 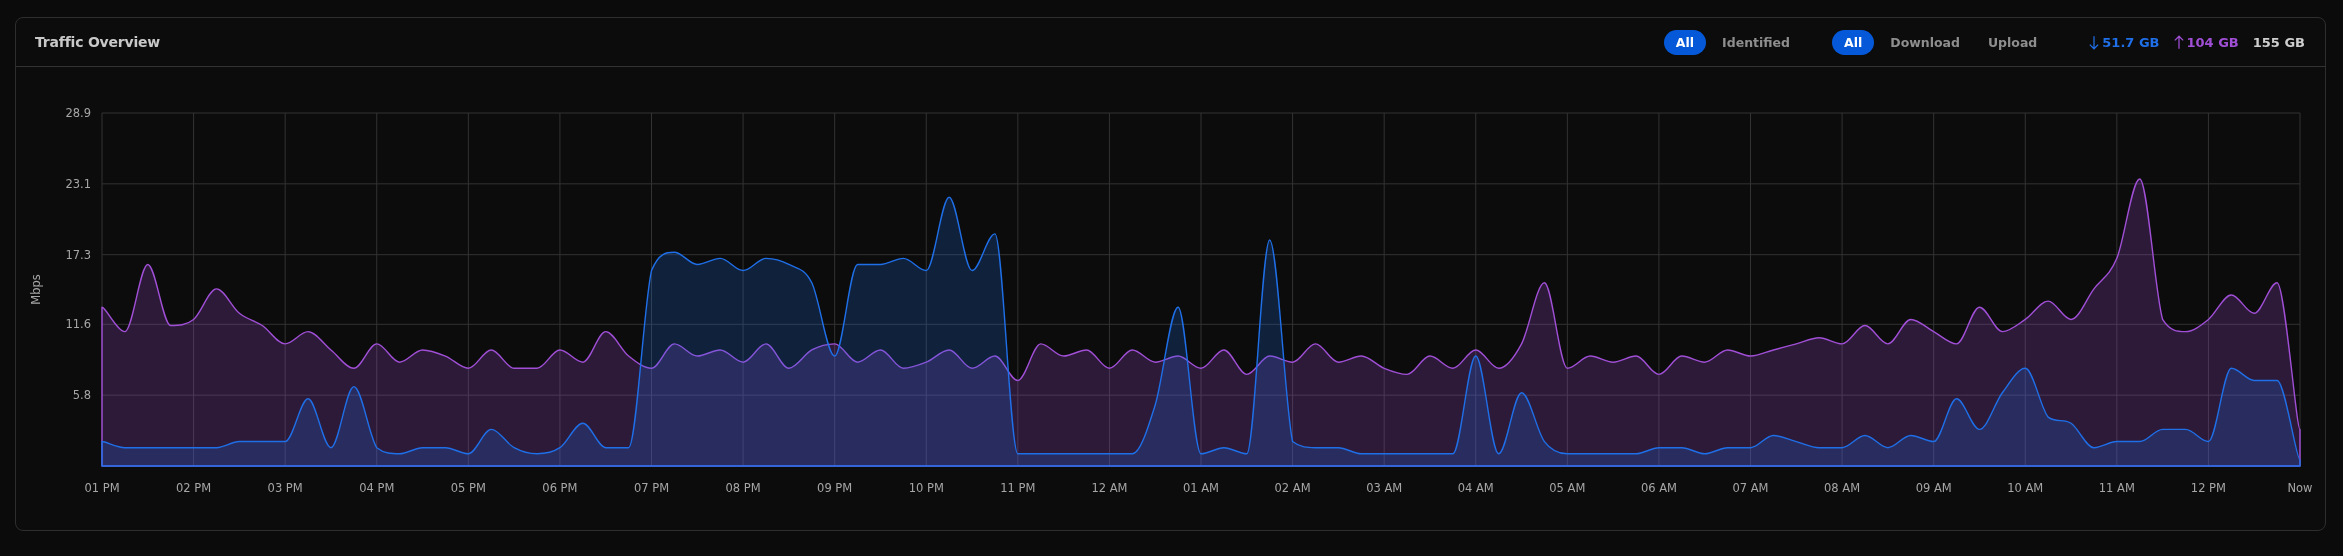 I want to click on y-axis-label: 23.1, so click(x=78, y=183).